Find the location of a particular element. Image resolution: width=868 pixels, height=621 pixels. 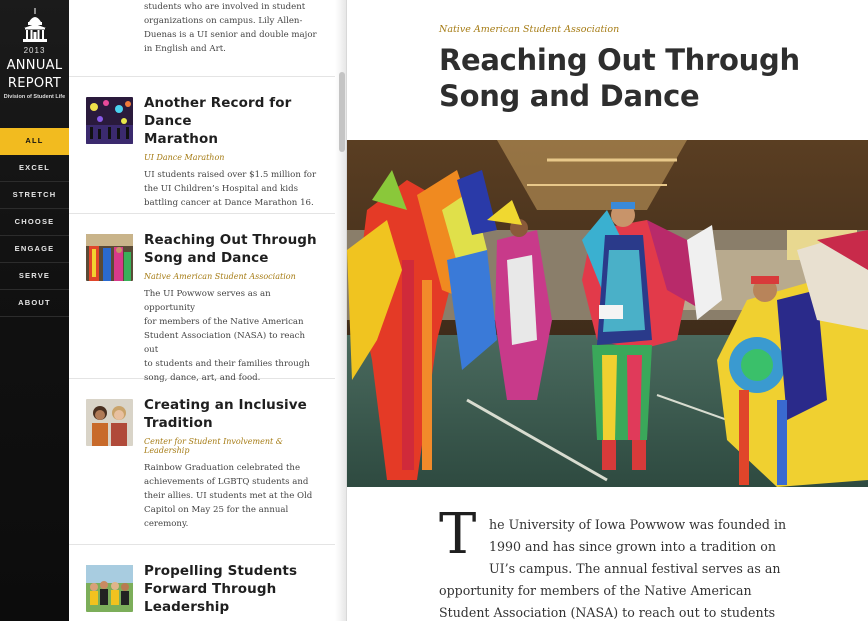

article-category: Native American Student Association is located at coordinates (529, 29).